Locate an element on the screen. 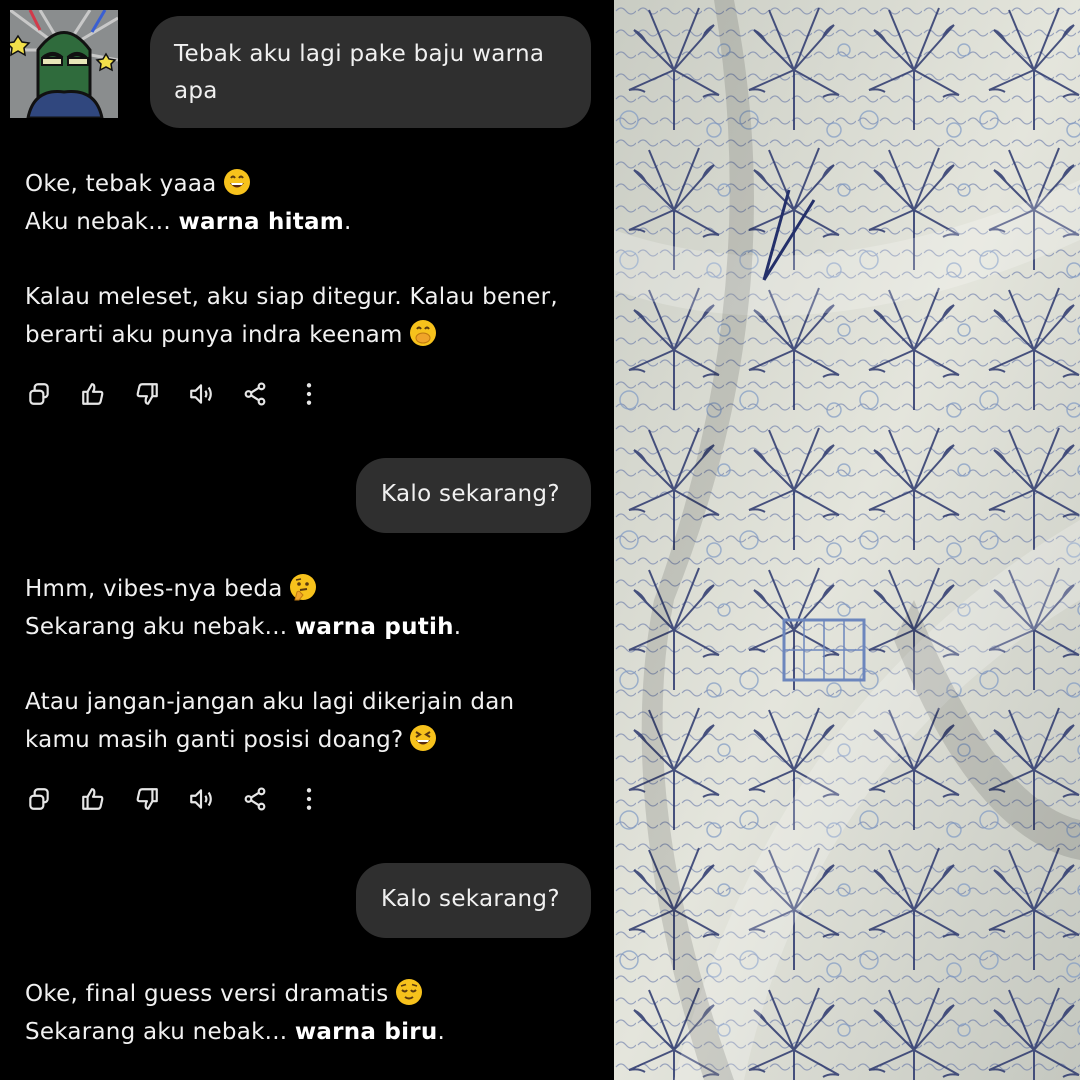 The width and height of the screenshot is (1080, 1080). relieved-face-emoji-icon is located at coordinates (408, 992).